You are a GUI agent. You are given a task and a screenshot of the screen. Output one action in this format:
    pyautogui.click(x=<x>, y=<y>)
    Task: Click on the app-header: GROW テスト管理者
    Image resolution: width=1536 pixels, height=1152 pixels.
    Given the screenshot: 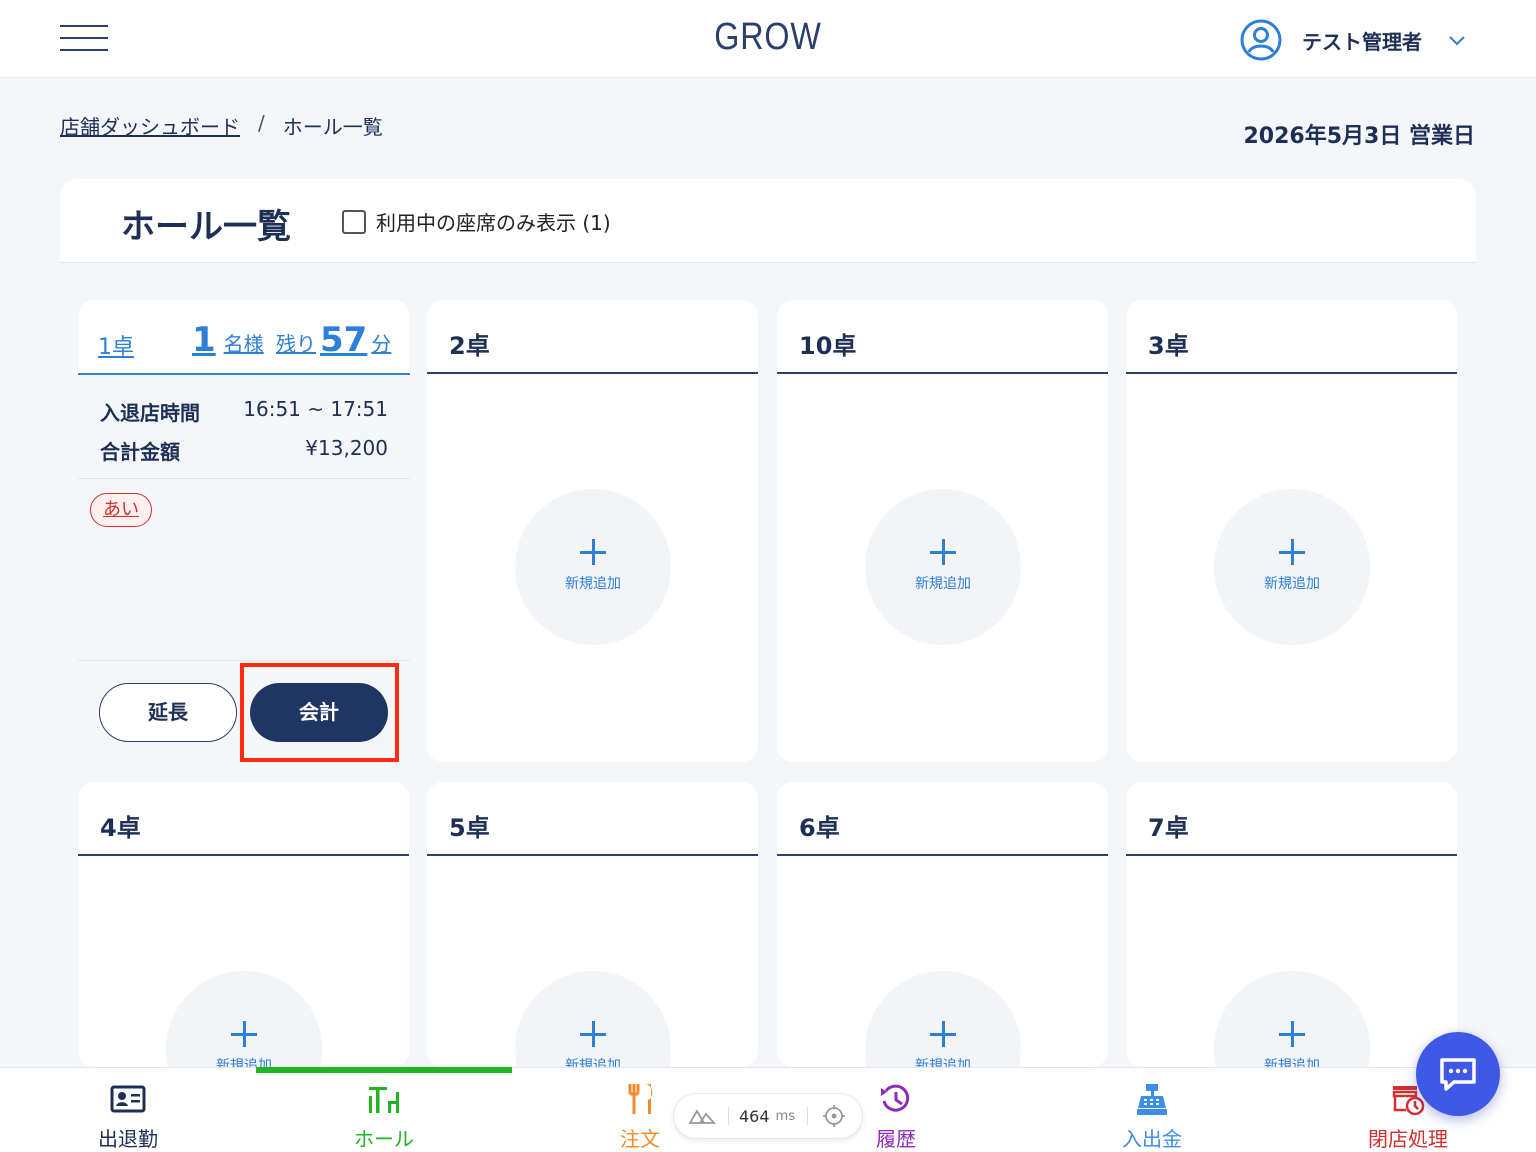 What is the action you would take?
    pyautogui.click(x=768, y=39)
    